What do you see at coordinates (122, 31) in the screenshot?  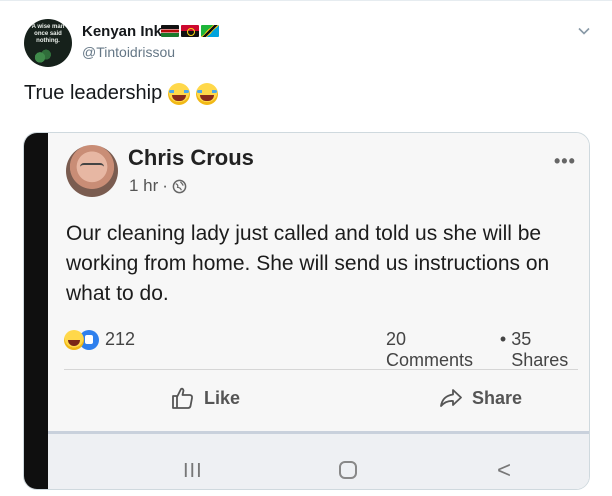 I see `tweet-author-name: Kenyan Ink` at bounding box center [122, 31].